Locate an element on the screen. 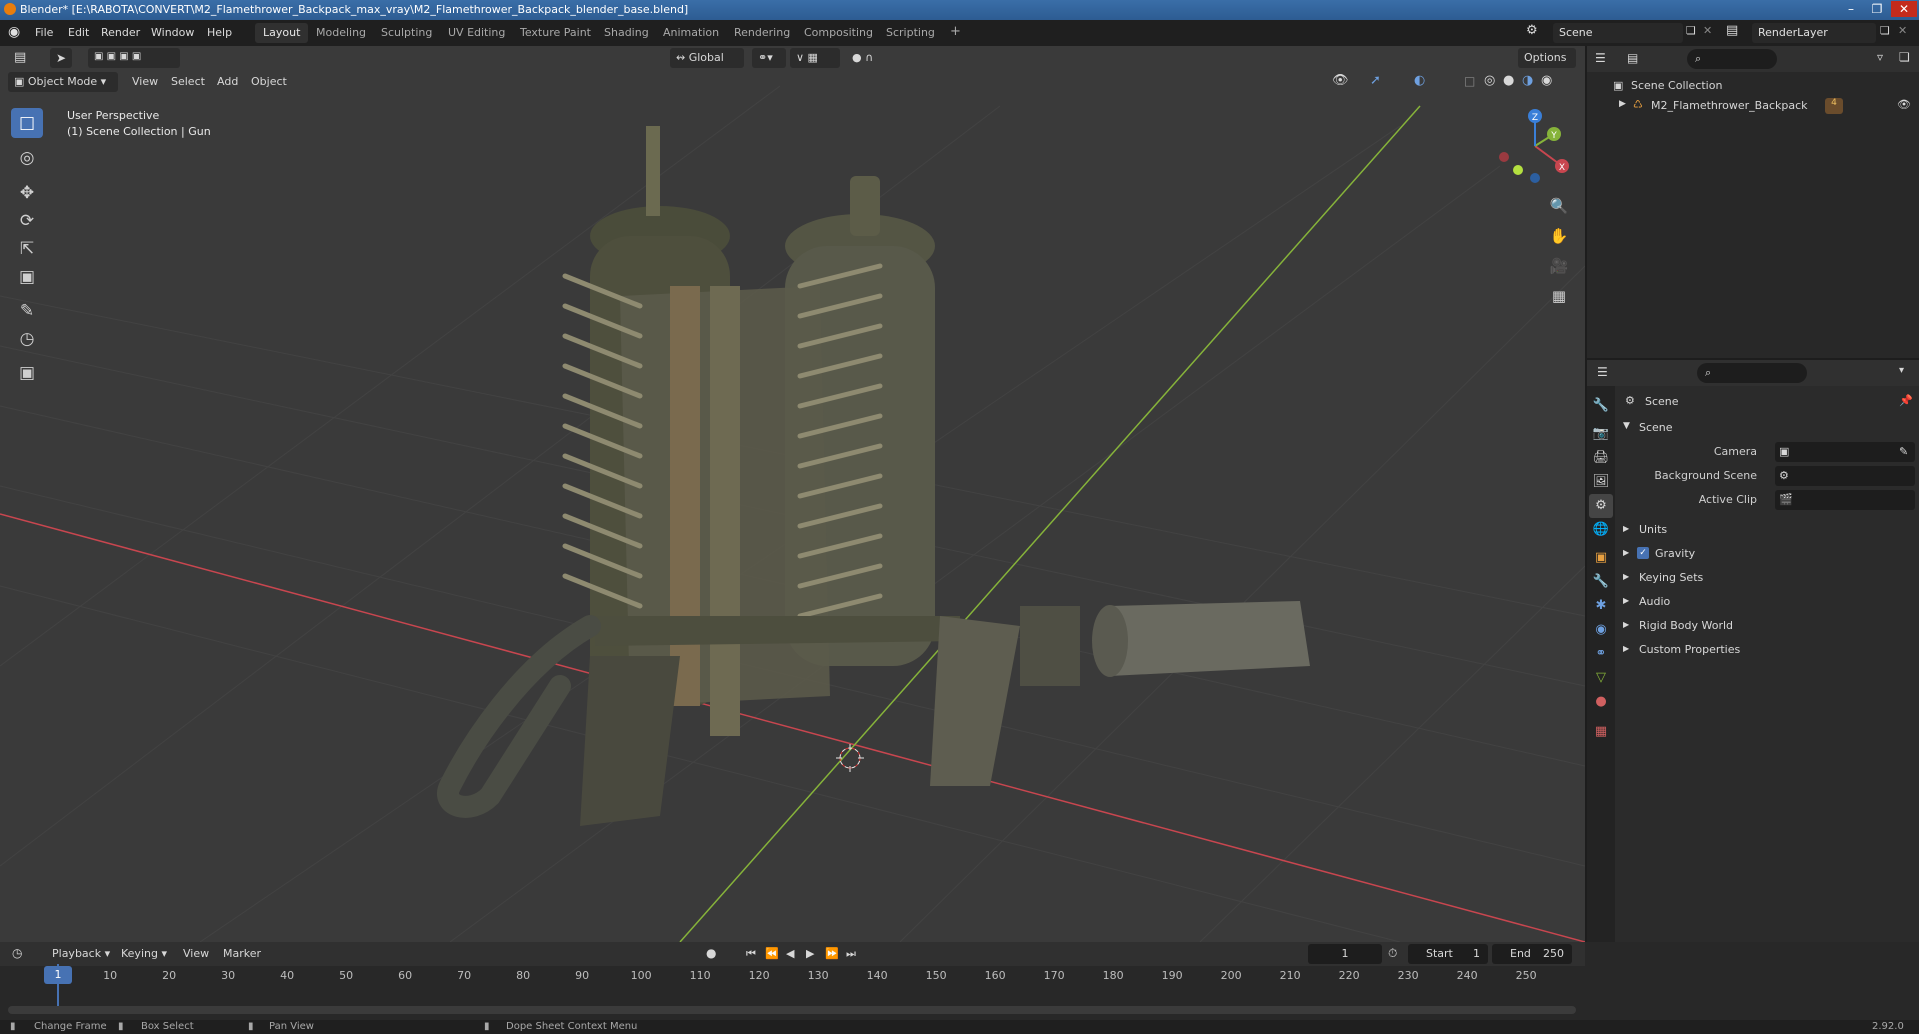 This screenshot has width=1919, height=1034. tab-uv-editing: UV Editing is located at coordinates (476, 33).